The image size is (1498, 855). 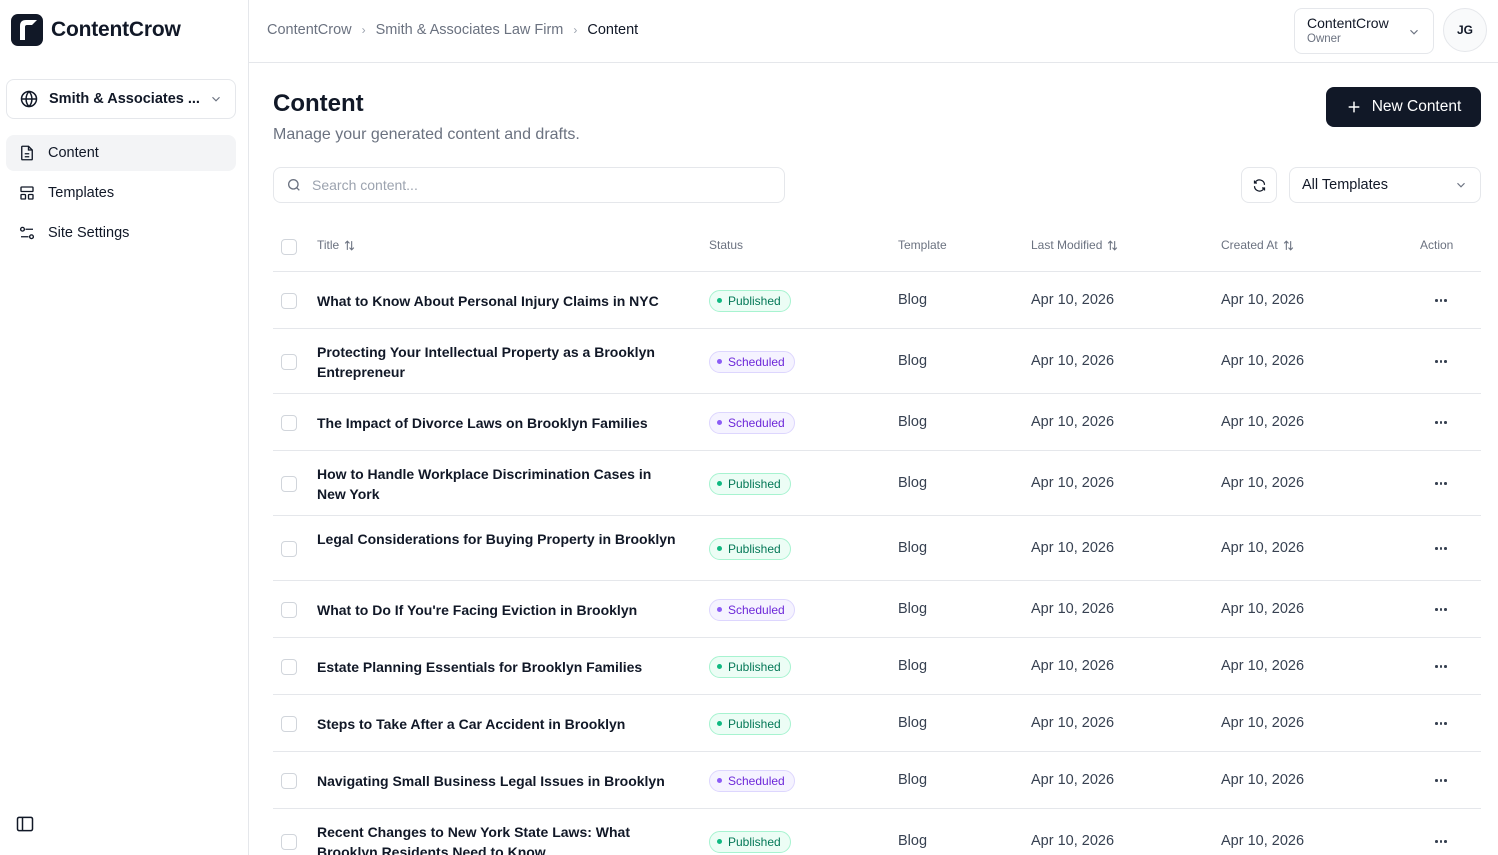 What do you see at coordinates (922, 245) in the screenshot?
I see `column-header-template: Template` at bounding box center [922, 245].